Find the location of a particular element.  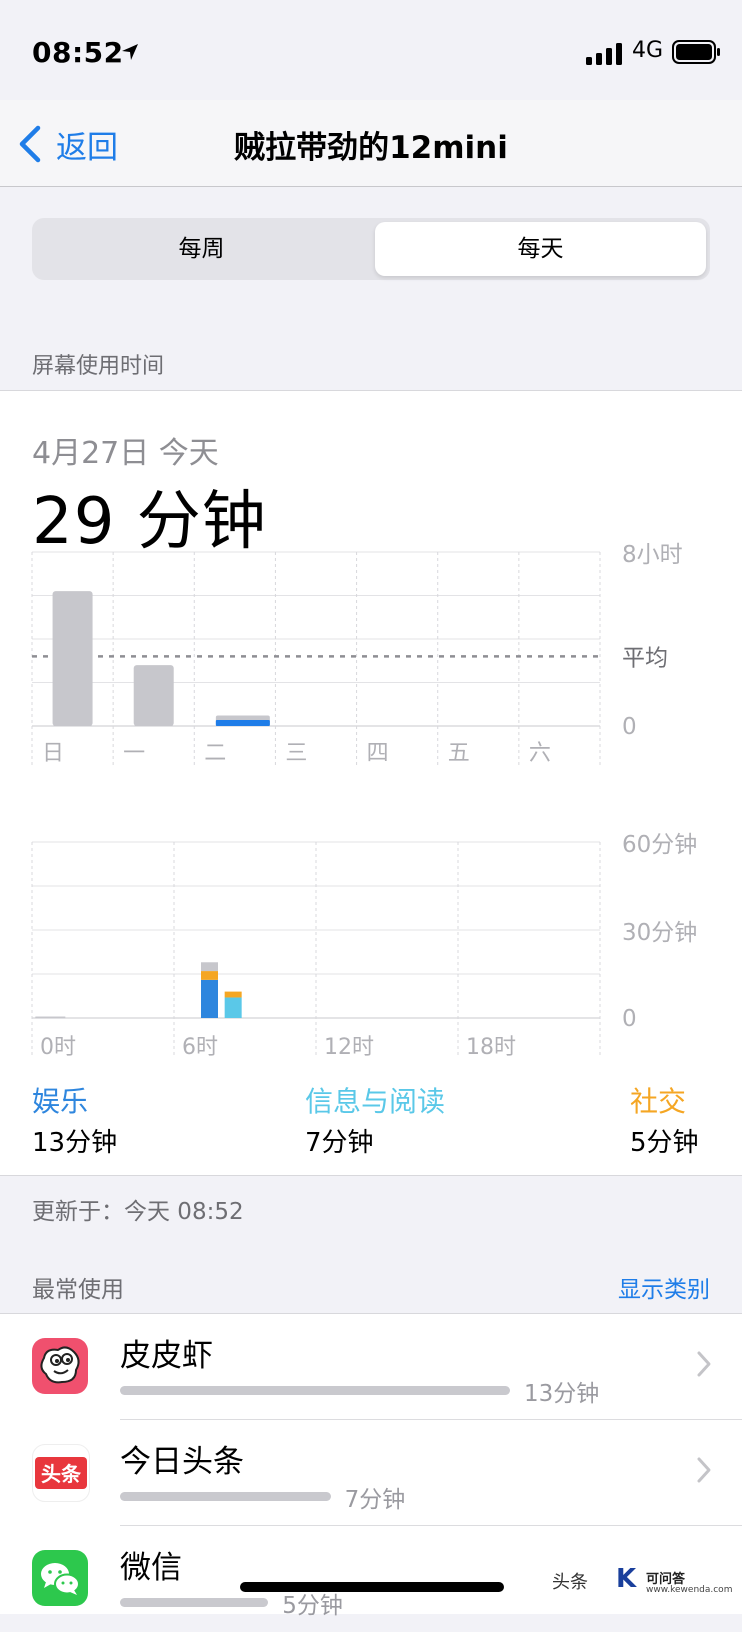

x-tick-label: 0时 is located at coordinates (58, 1047).